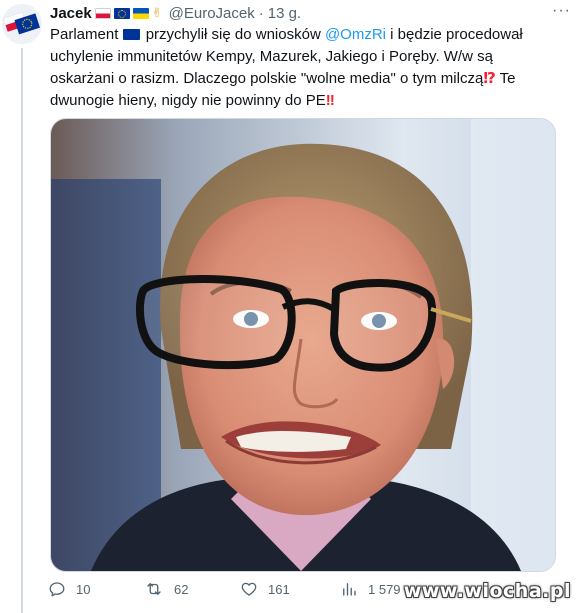  What do you see at coordinates (154, 589) in the screenshot?
I see `retweet-icon` at bounding box center [154, 589].